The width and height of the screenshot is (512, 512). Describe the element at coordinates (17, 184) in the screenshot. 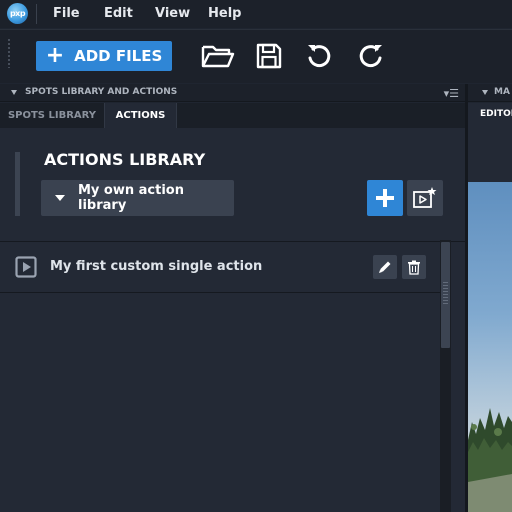

I see `section-accent-bar` at that location.